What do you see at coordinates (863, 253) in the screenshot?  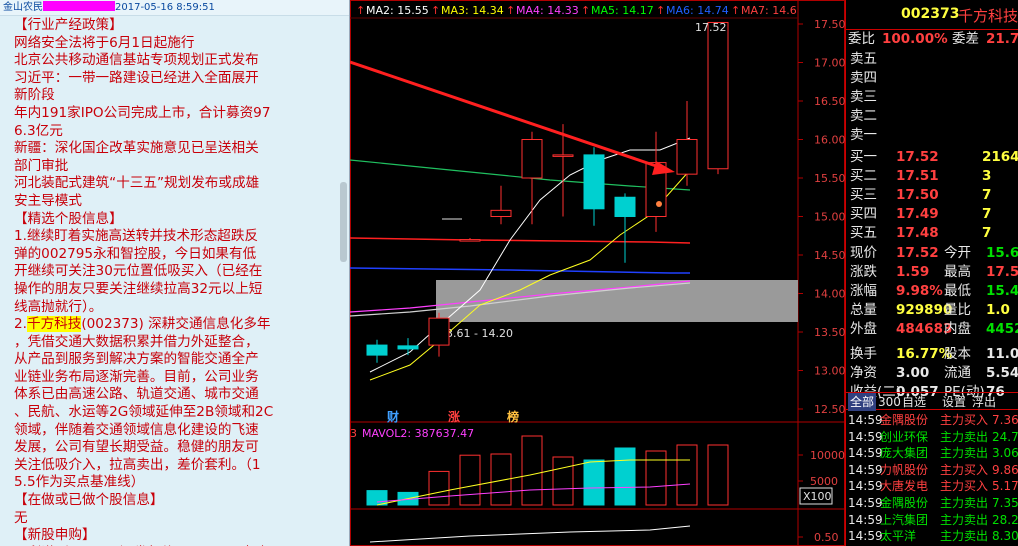 I see `stat-label: 现价` at bounding box center [863, 253].